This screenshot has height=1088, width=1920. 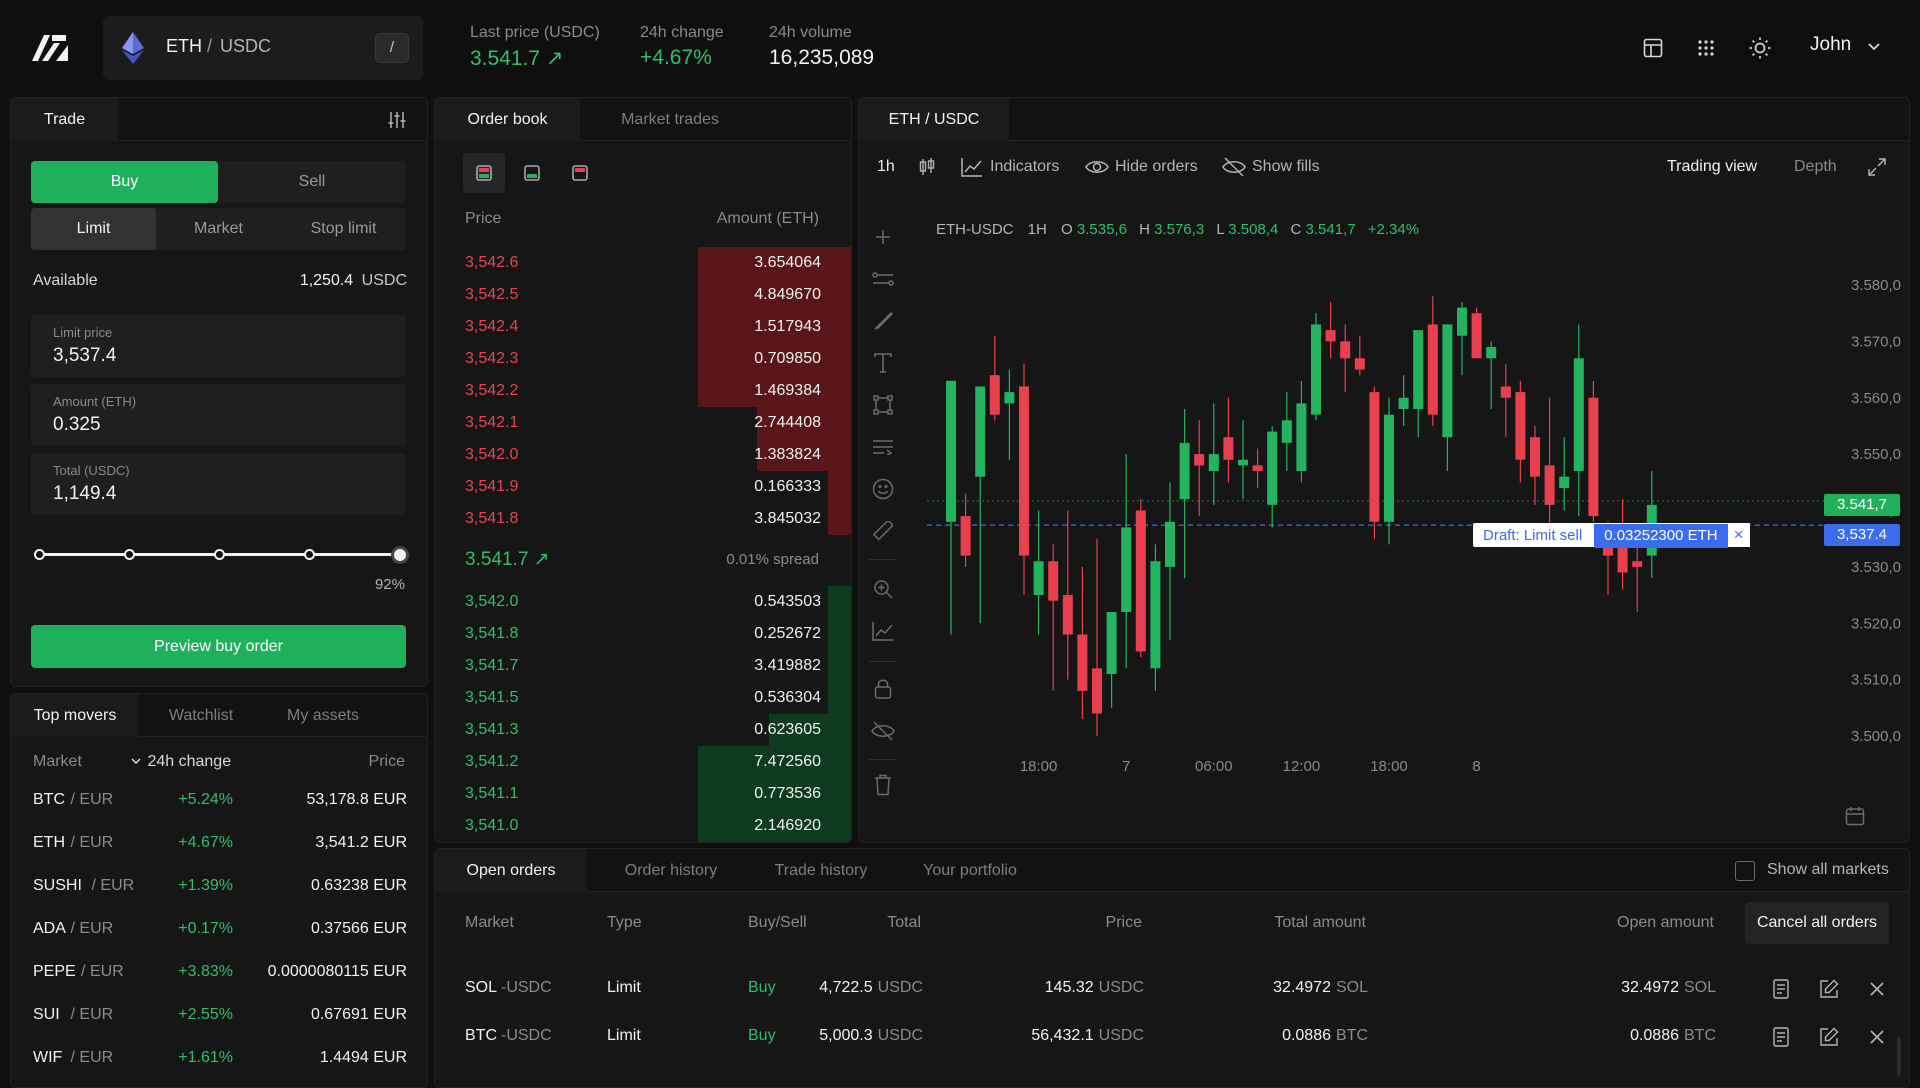 What do you see at coordinates (643, 391) in the screenshot?
I see `ask-row: 3,542.2 1.469384` at bounding box center [643, 391].